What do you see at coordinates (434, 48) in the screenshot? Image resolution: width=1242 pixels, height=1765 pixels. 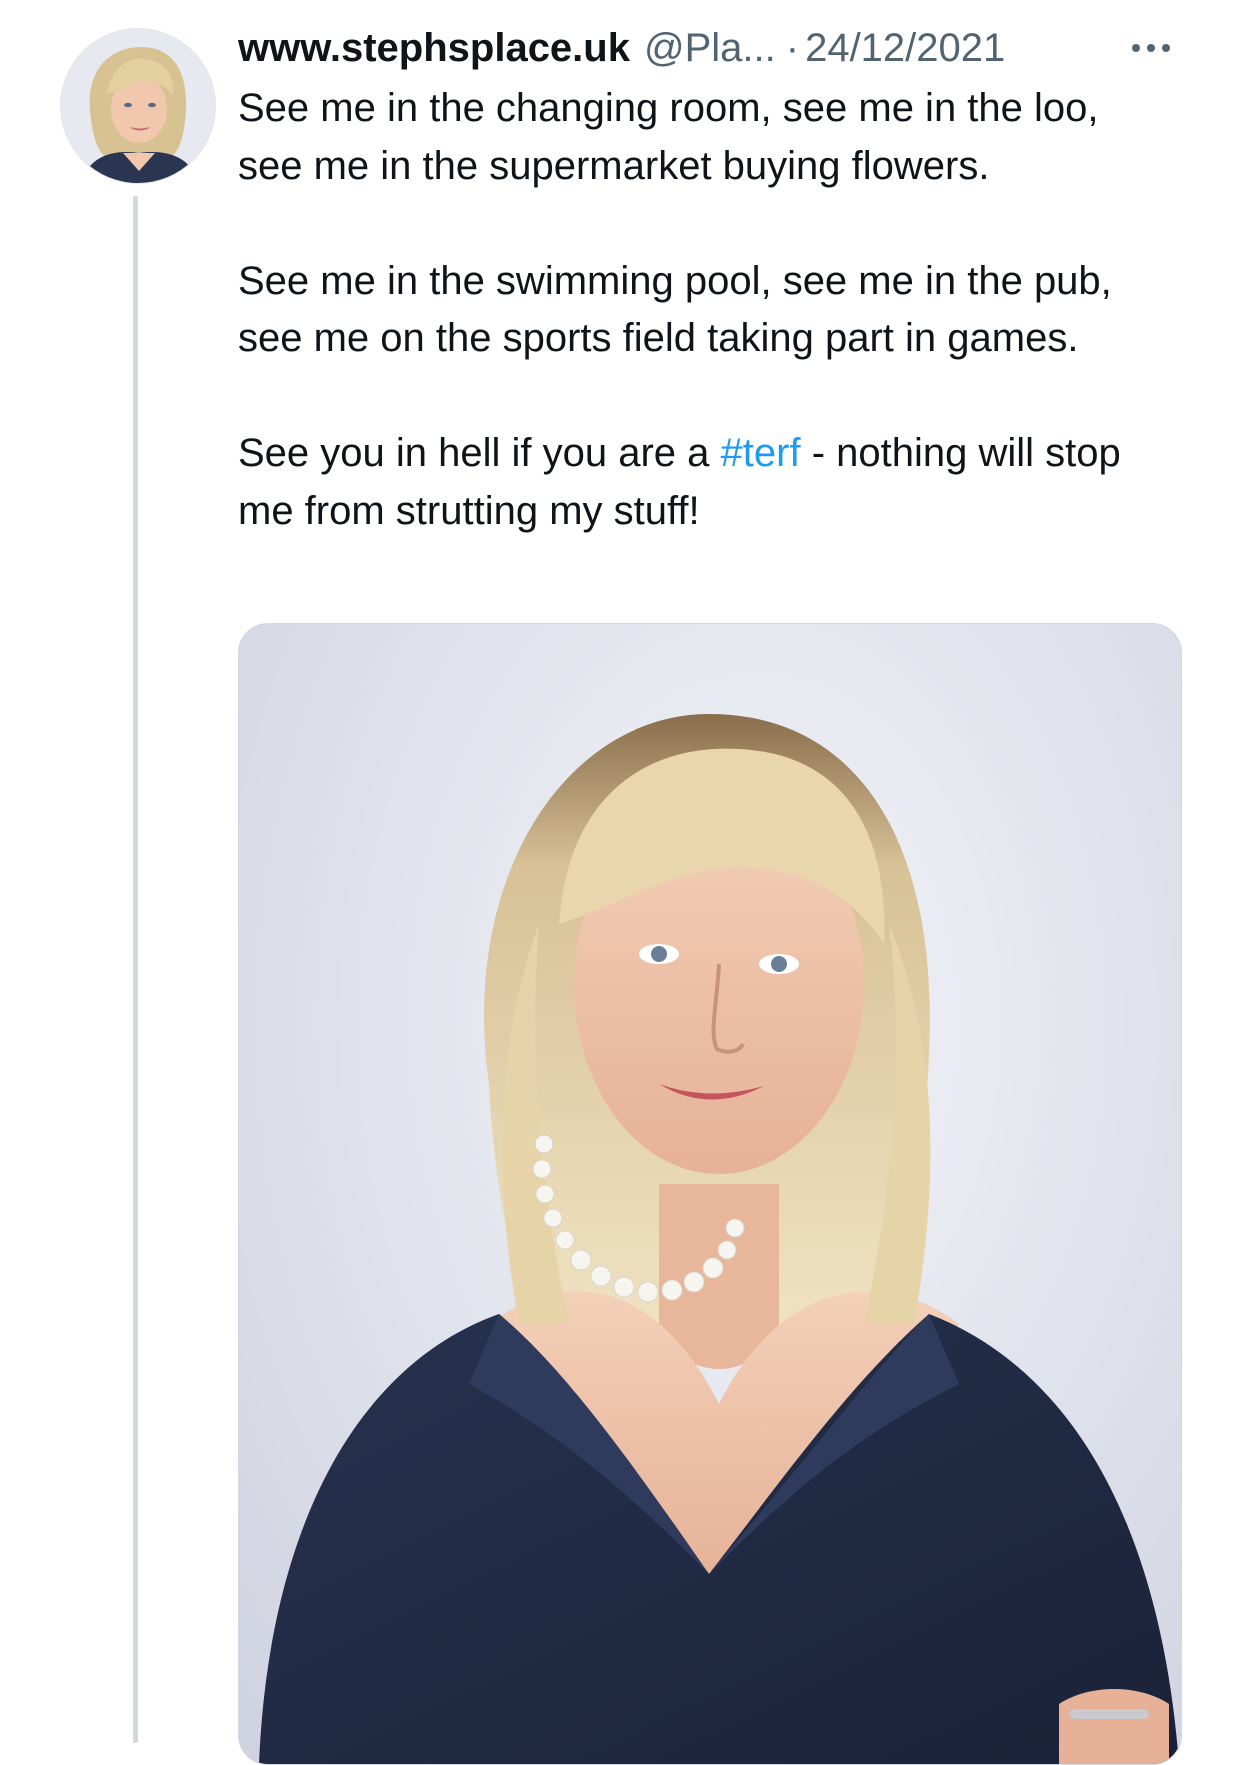 I see `author-display-name: www.stephsplace.uk` at bounding box center [434, 48].